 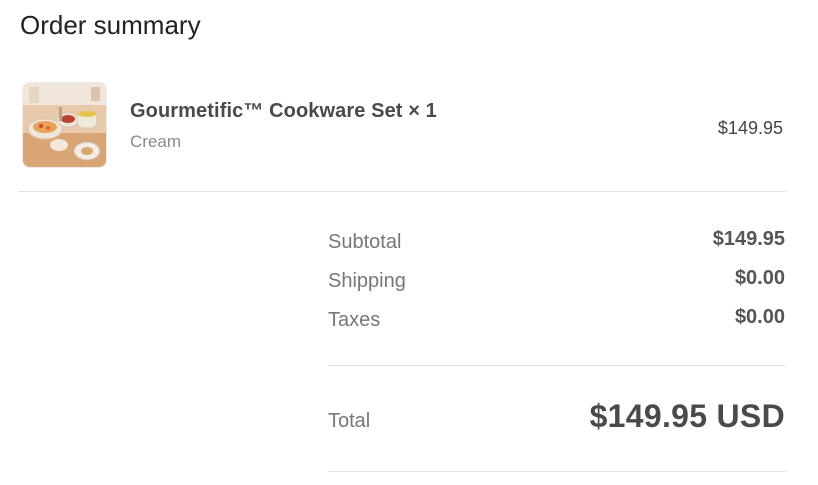 I want to click on order-summary-title: Order summary, so click(x=110, y=25).